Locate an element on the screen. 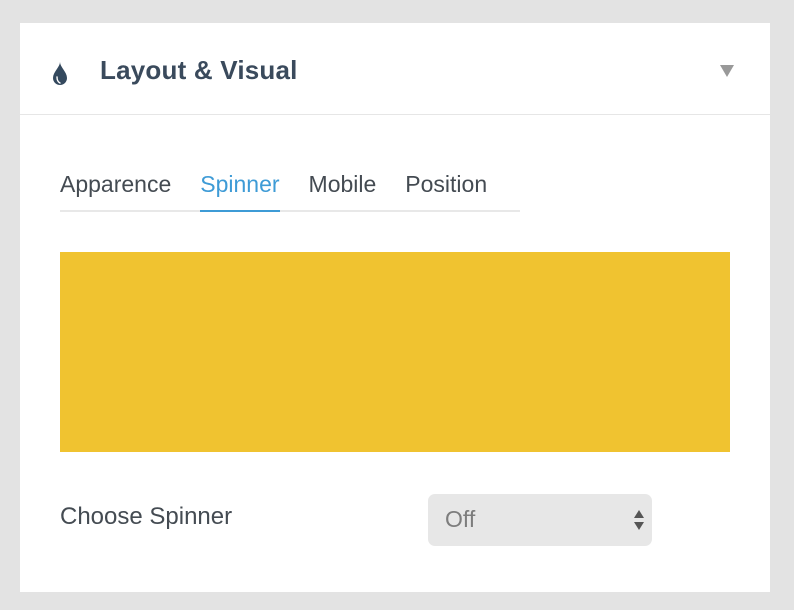  tab-mobile: Mobile is located at coordinates (343, 190).